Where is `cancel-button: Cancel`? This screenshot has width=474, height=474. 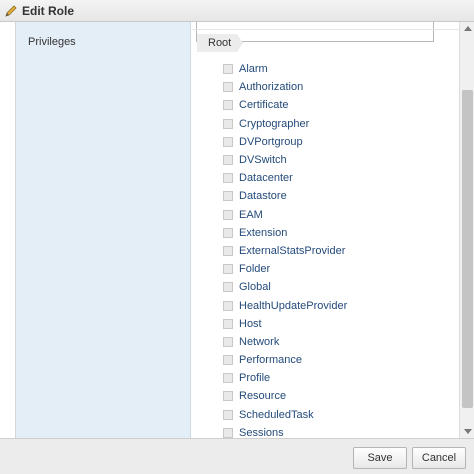 cancel-button: Cancel is located at coordinates (439, 458).